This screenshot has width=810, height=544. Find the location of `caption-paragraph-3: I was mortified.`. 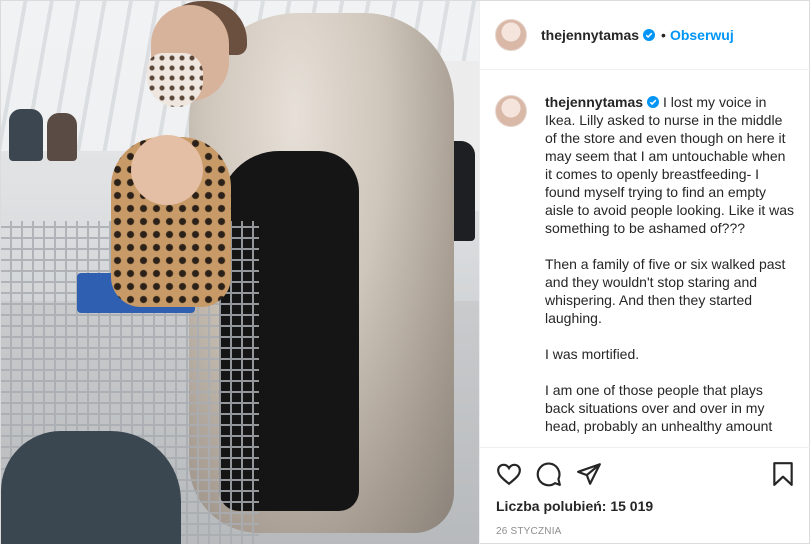

caption-paragraph-3: I was mortified. is located at coordinates (592, 354).